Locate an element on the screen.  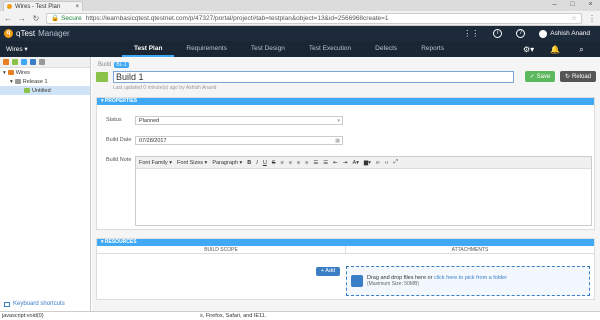
menu-icon: ⋮ is located at coordinates (592, 18).